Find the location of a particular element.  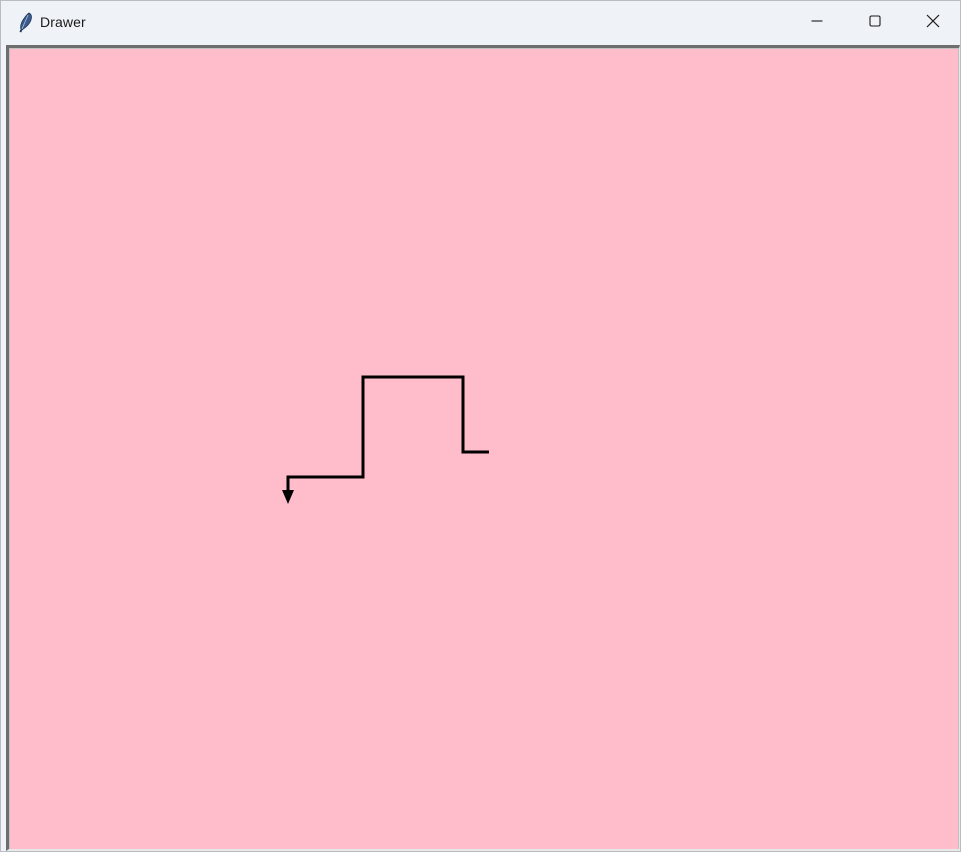

feather-icon is located at coordinates (25, 23).